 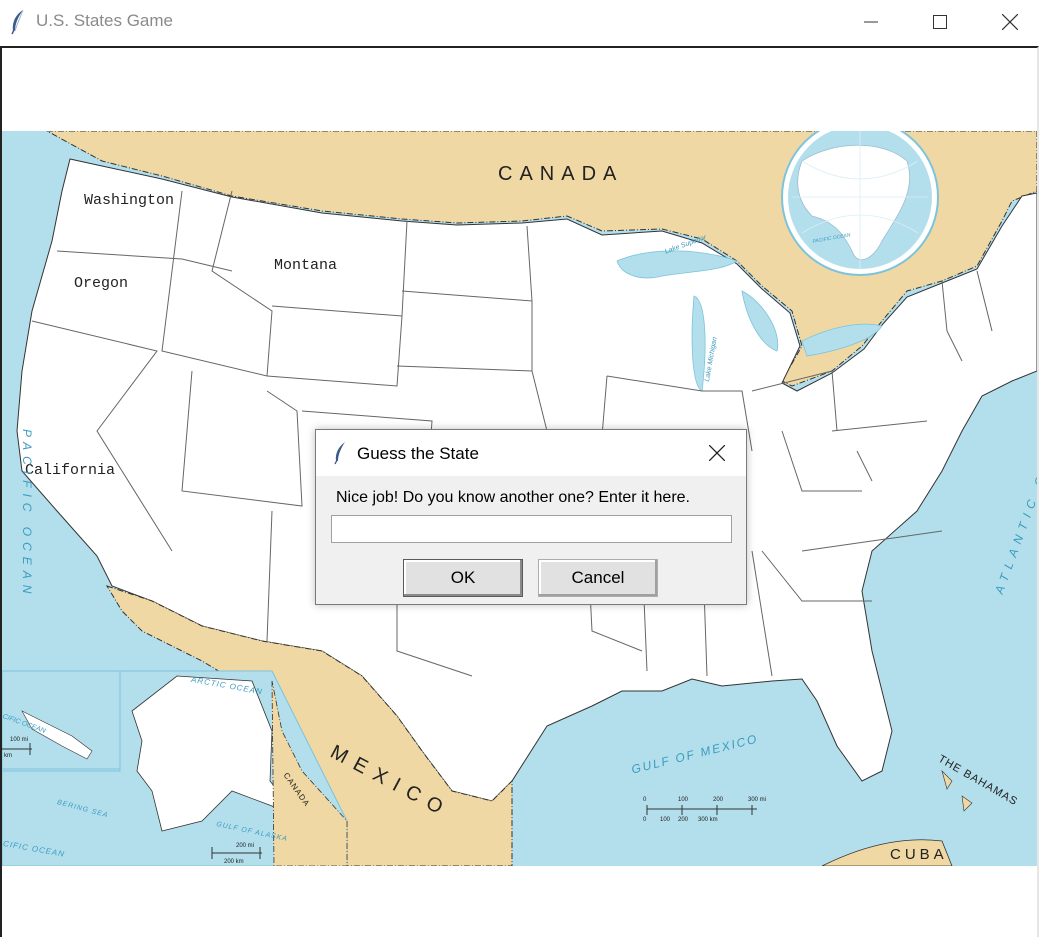 What do you see at coordinates (683, 820) in the screenshot?
I see `scale-km-200: 200` at bounding box center [683, 820].